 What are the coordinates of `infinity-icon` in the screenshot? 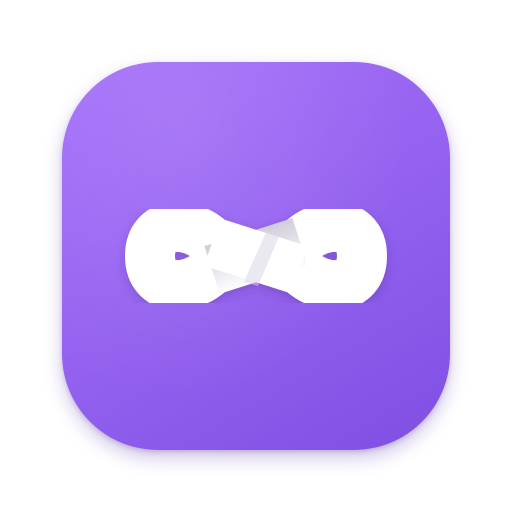 It's located at (256, 256).